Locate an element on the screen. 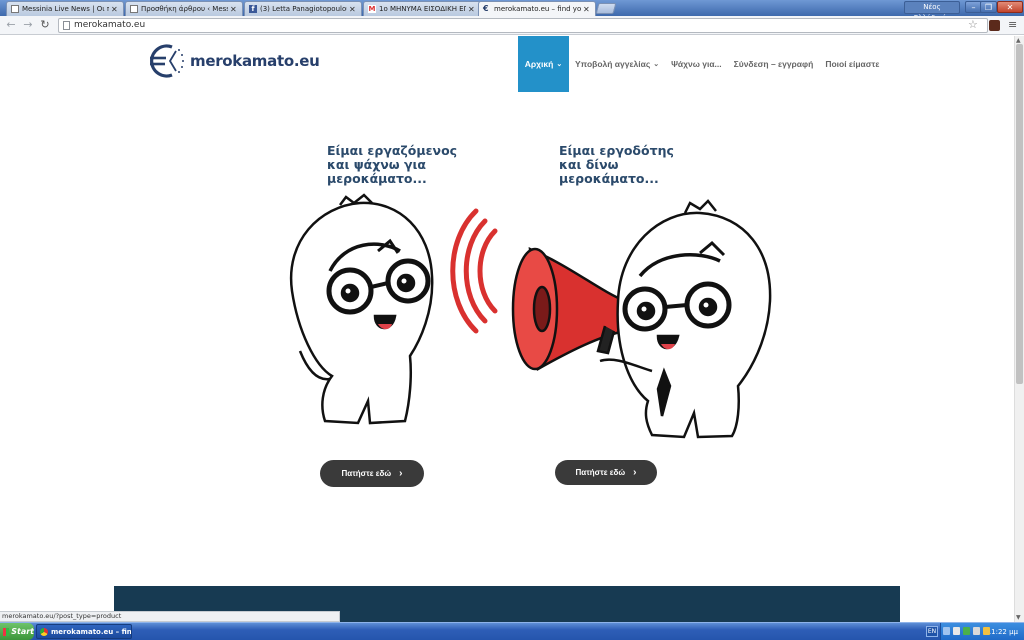  menu-icon: ≡ is located at coordinates (1012, 24).